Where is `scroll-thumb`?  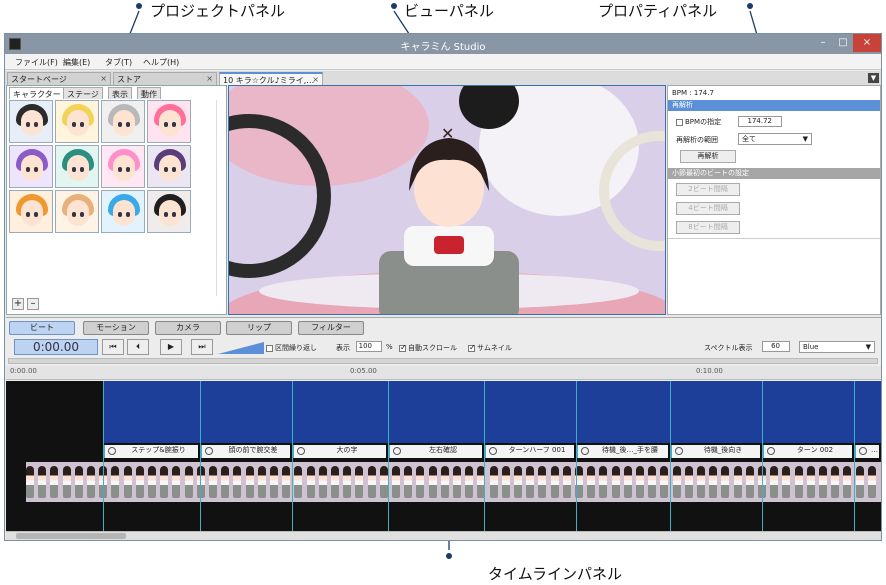 scroll-thumb is located at coordinates (71, 536).